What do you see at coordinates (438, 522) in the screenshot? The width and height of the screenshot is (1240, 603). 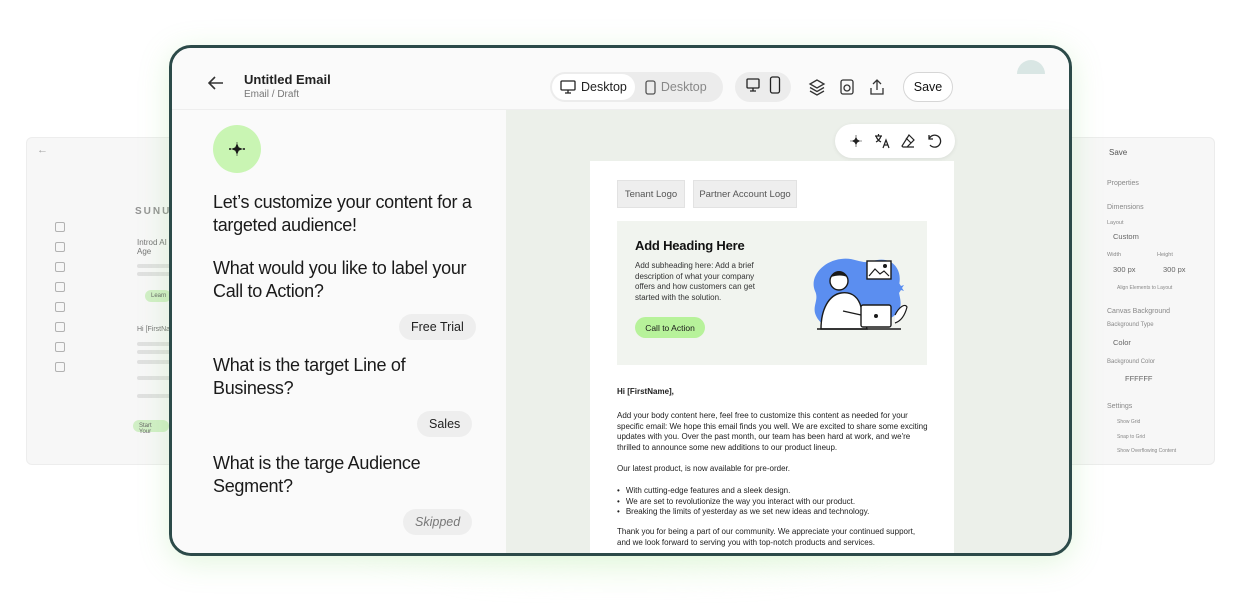 I see `chat-answer-audience: Skipped` at bounding box center [438, 522].